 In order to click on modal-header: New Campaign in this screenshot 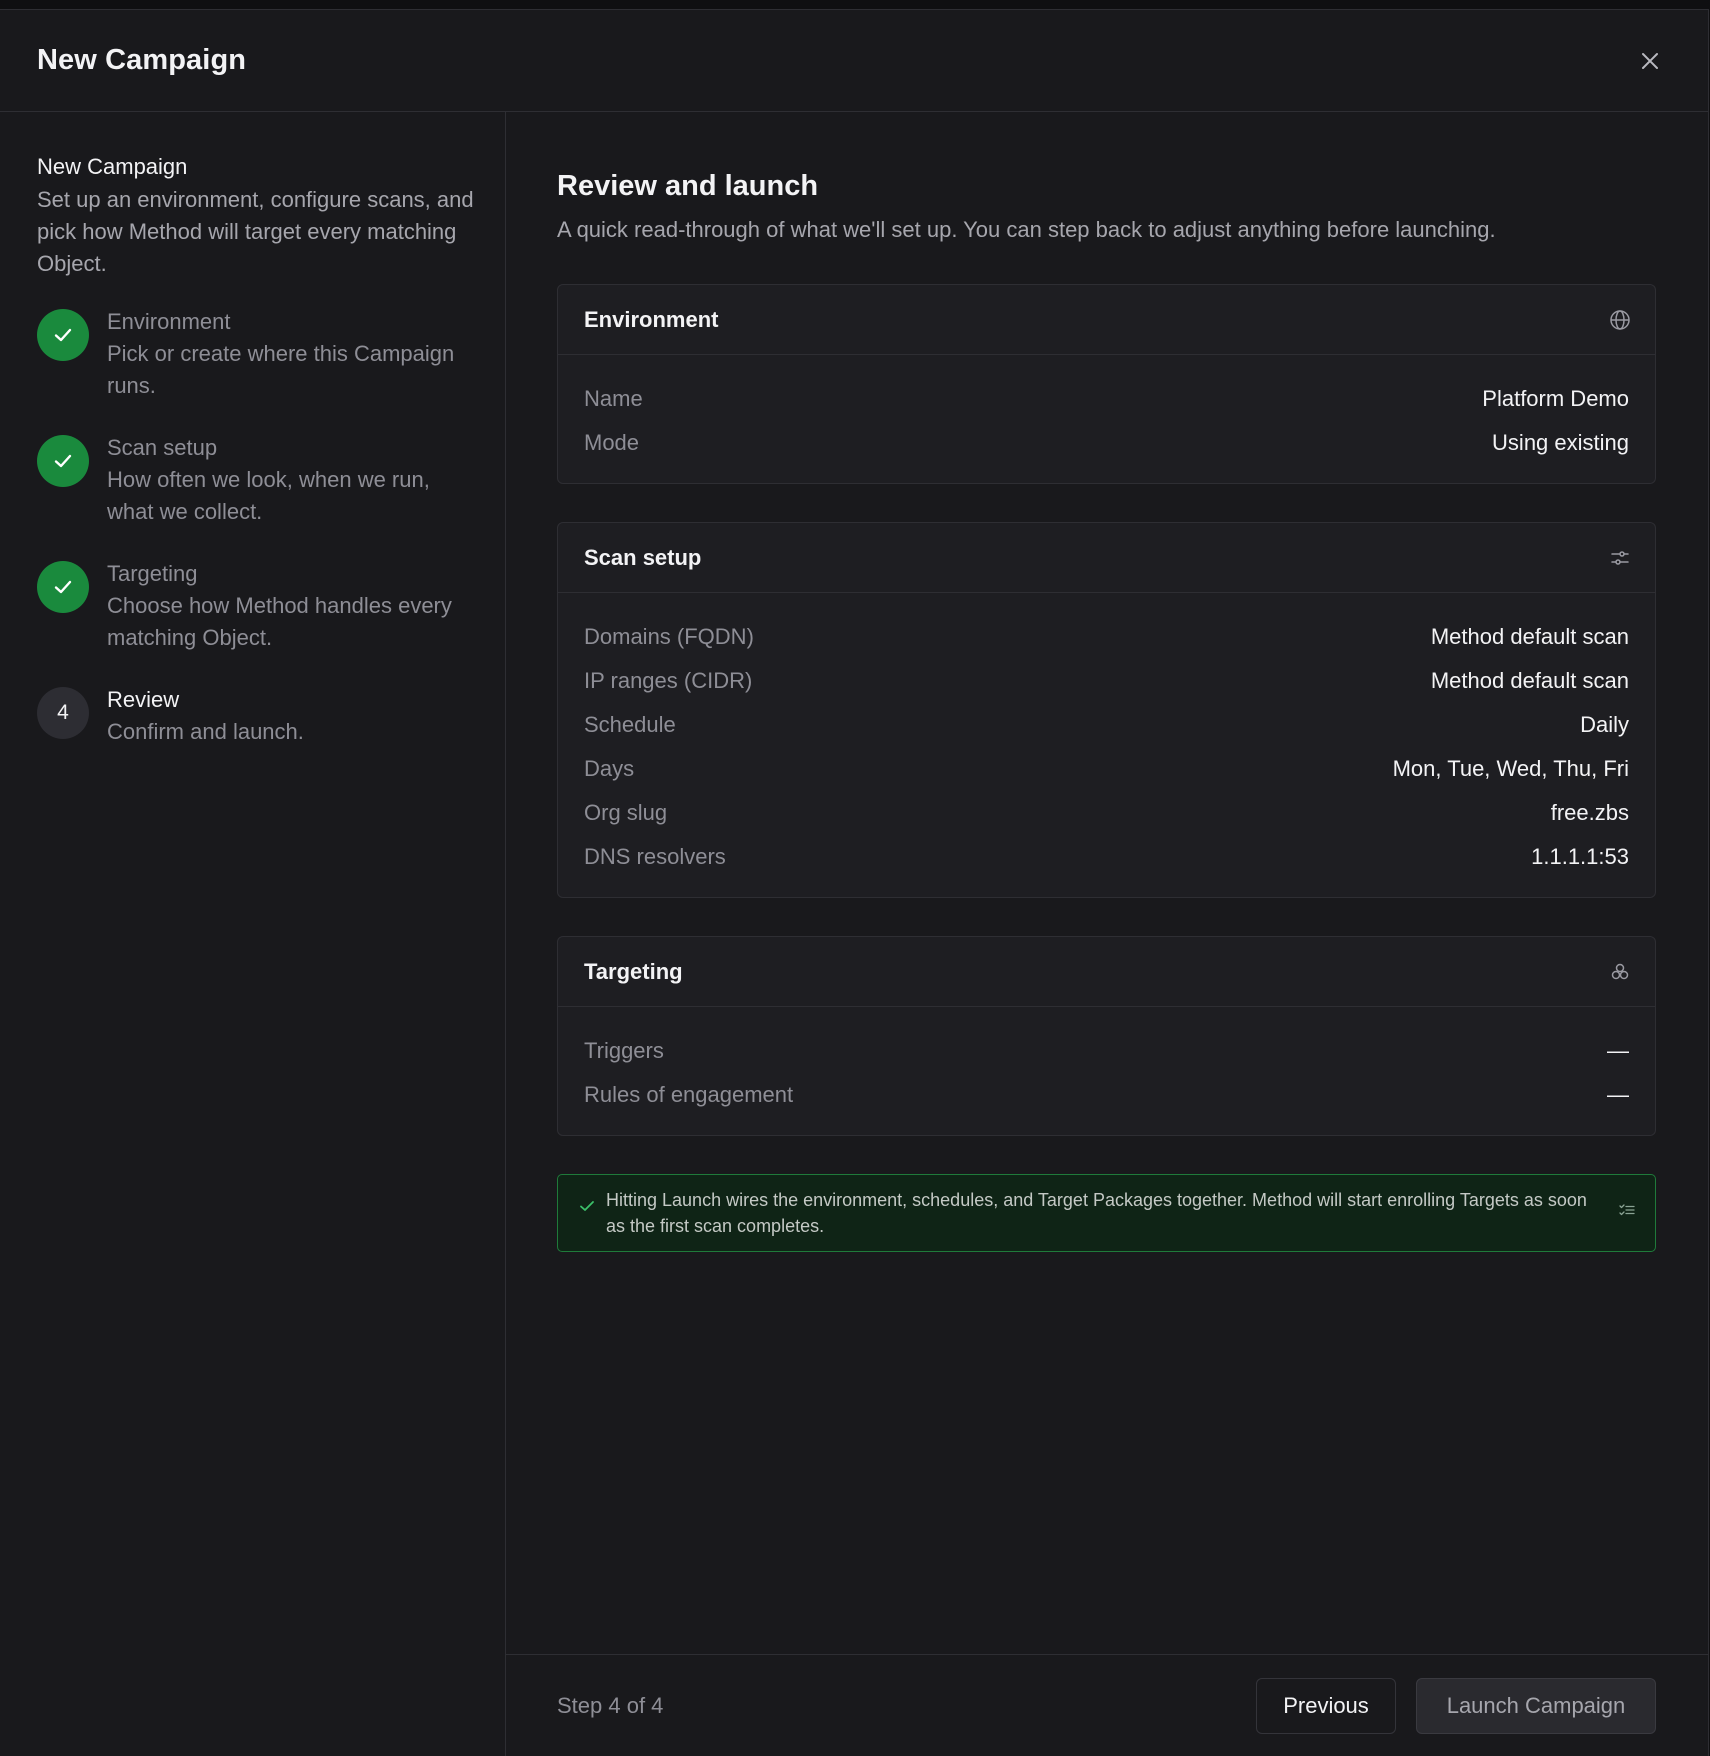, I will do `click(854, 61)`.